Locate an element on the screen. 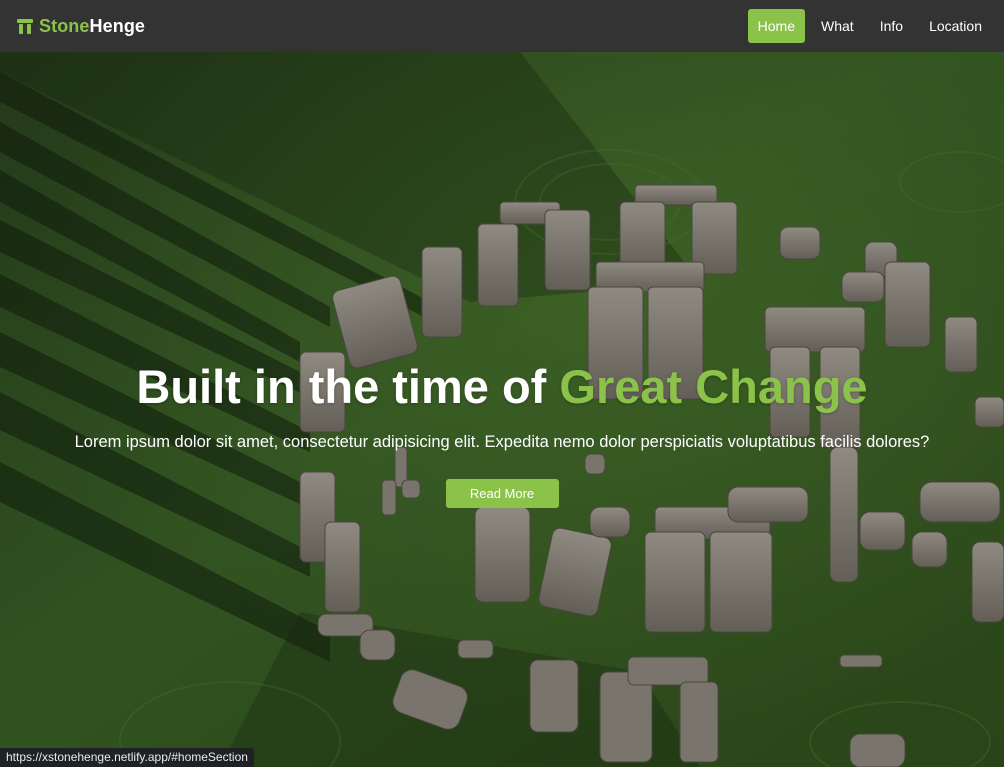 Image resolution: width=1004 pixels, height=767 pixels. hero-title-plain: Built in the time of is located at coordinates (348, 386).